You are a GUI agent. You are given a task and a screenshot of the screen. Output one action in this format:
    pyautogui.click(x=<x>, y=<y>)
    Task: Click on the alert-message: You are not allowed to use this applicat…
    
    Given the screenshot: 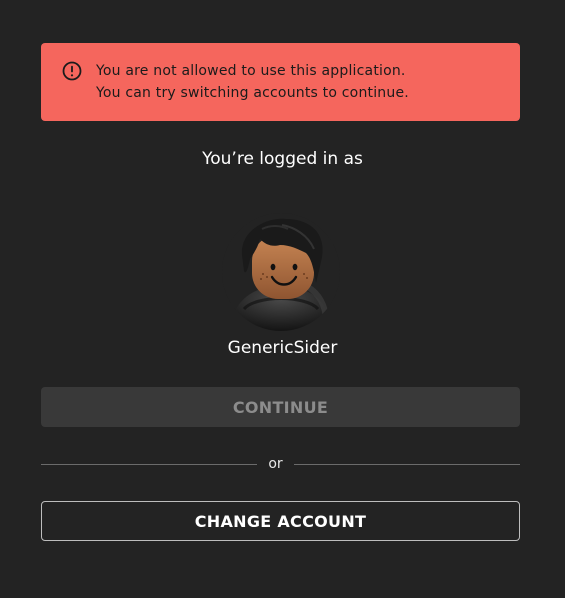 What is the action you would take?
    pyautogui.click(x=252, y=82)
    